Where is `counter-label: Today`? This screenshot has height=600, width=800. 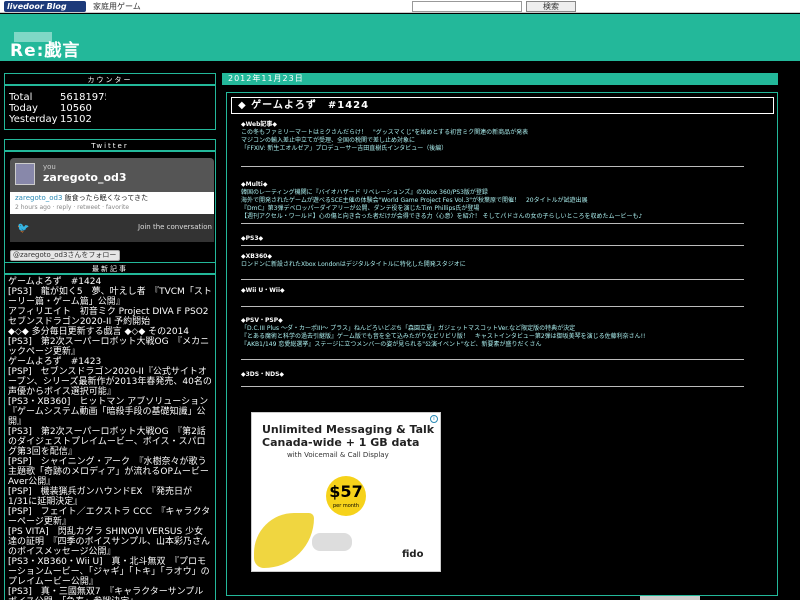
counter-label: Today is located at coordinates (23, 108).